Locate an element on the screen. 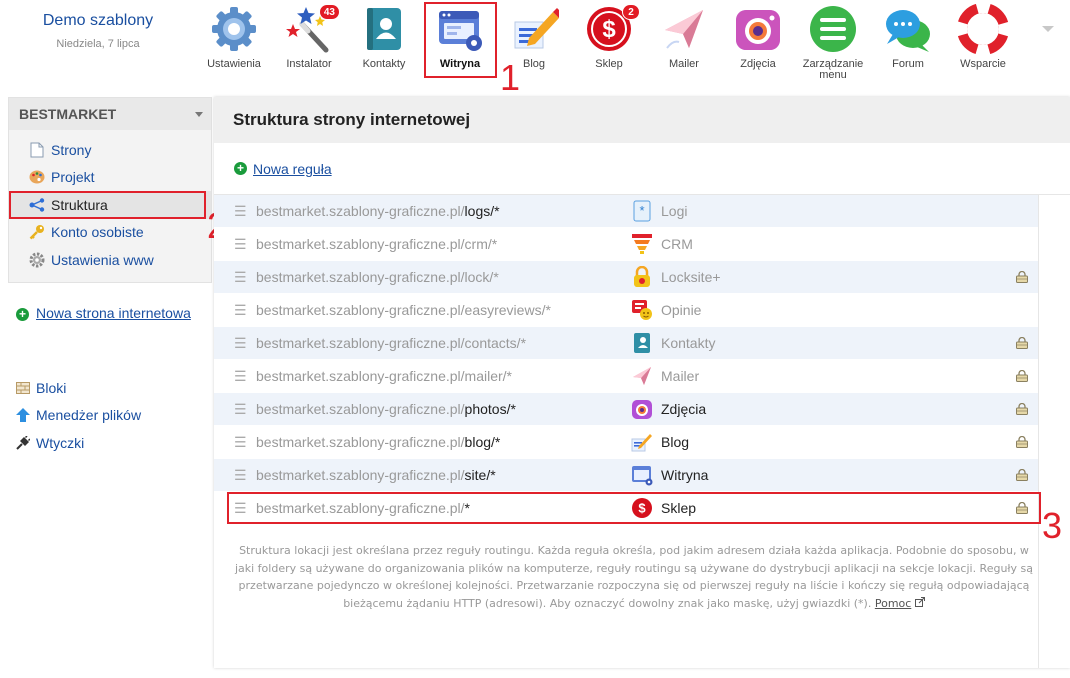 The height and width of the screenshot is (678, 1070). rule-url: bestmarket.szablony-graficzne.pl/site/* is located at coordinates (443, 475).